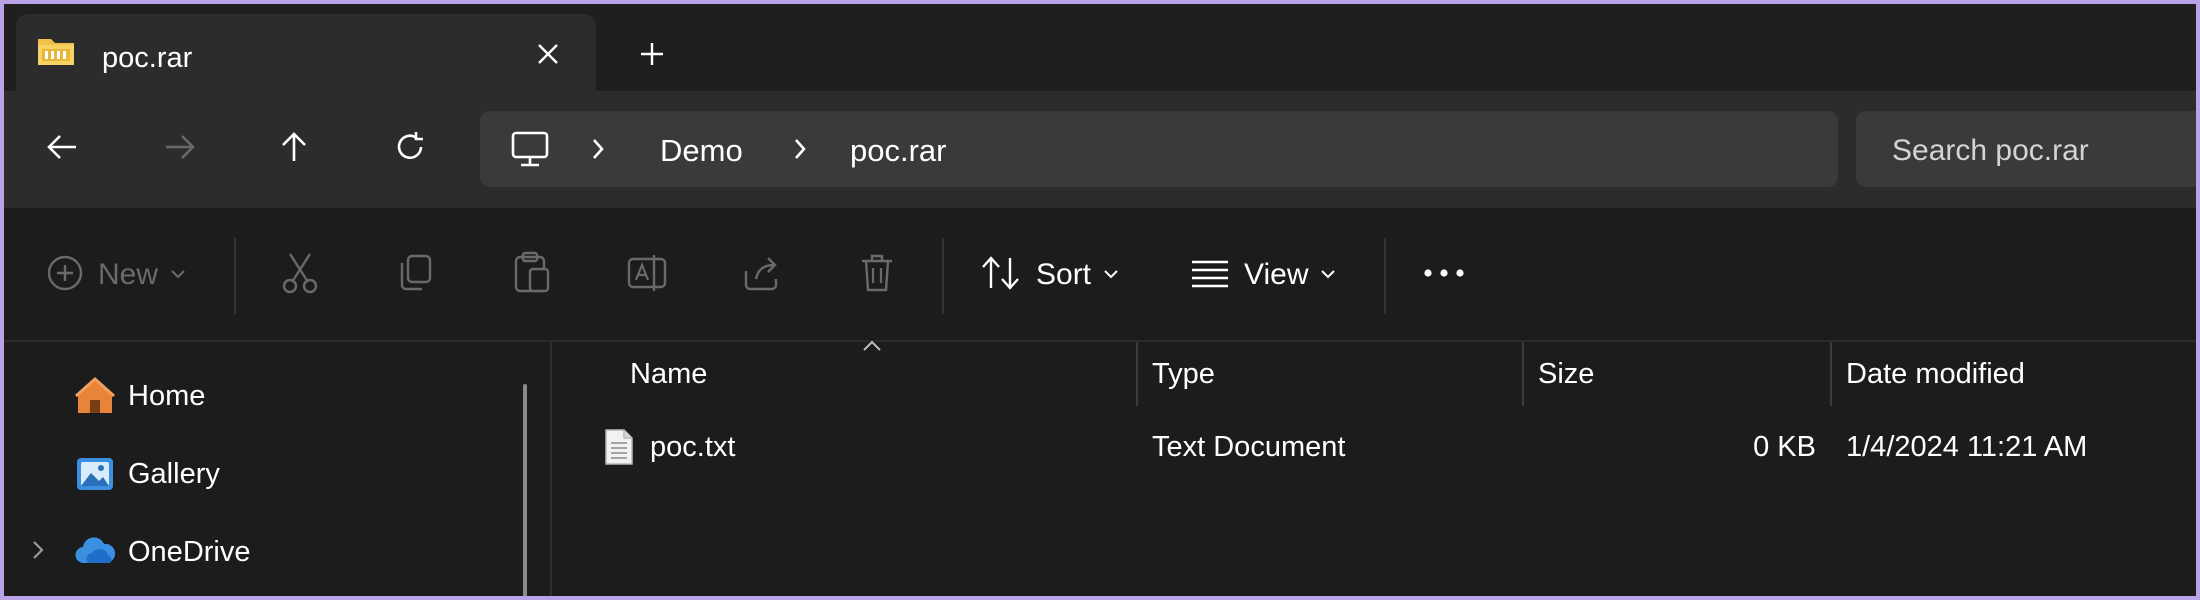 The height and width of the screenshot is (600, 2200). I want to click on paste-button, so click(532, 275).